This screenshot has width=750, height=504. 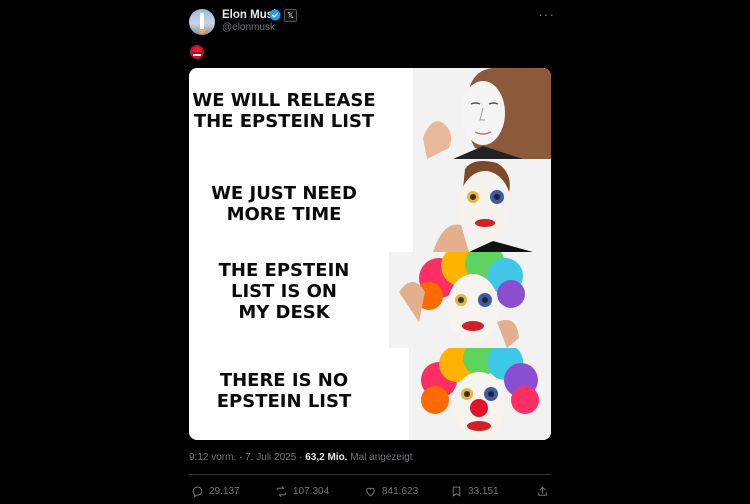 I want to click on share-button, so click(x=542, y=491).